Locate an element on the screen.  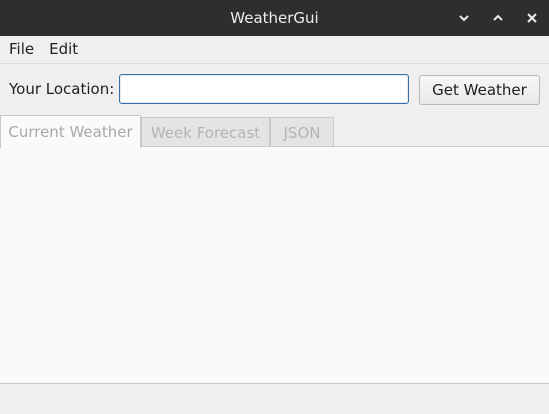
title-bar: WeatherGui is located at coordinates (274, 18).